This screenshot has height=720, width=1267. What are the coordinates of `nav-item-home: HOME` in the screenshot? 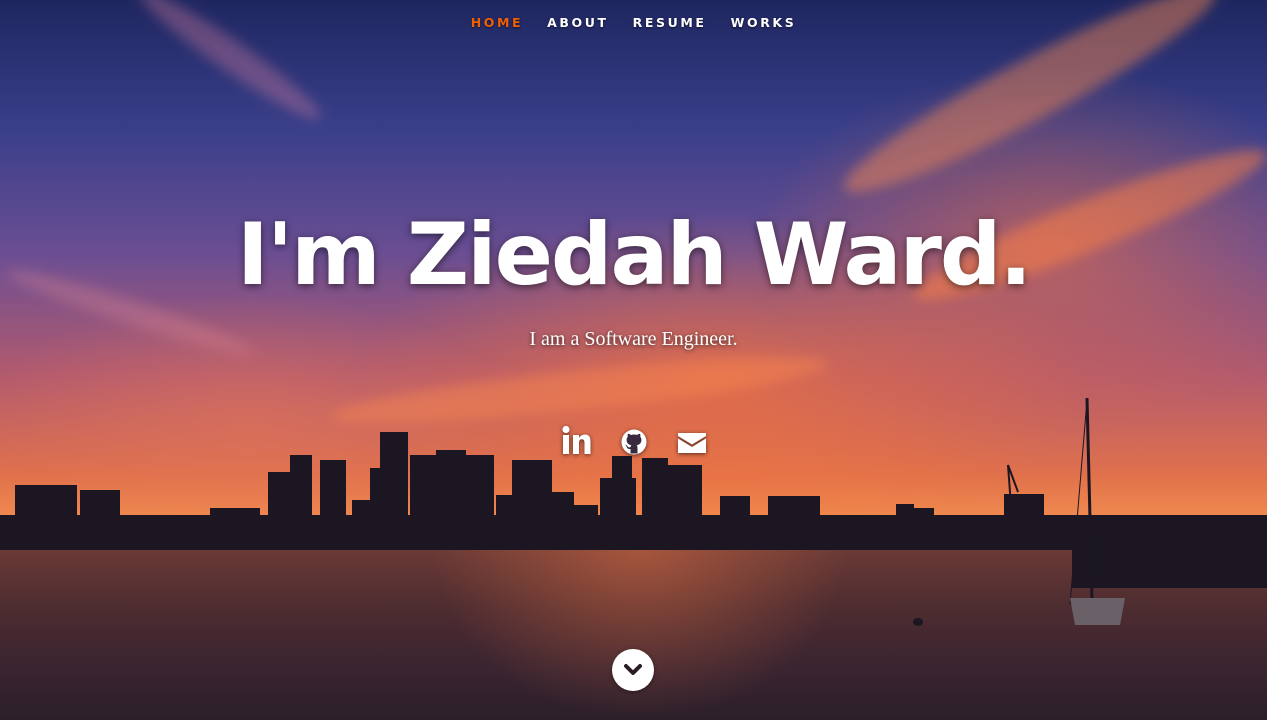 It's located at (497, 23).